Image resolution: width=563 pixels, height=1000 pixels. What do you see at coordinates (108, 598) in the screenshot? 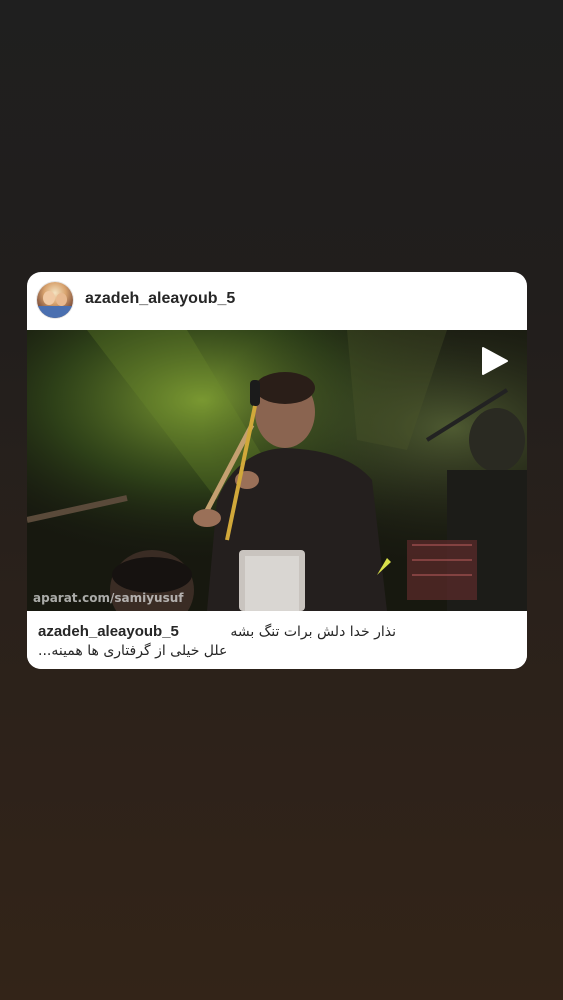
I see `video-watermark: aparat.com/samiyusuf` at bounding box center [108, 598].